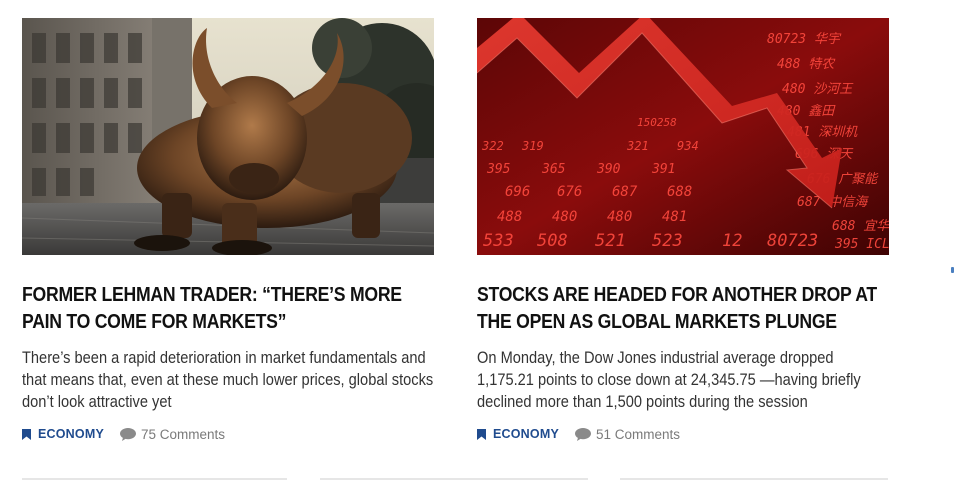 The height and width of the screenshot is (481, 955). Describe the element at coordinates (553, 169) in the screenshot. I see `ticker-number: 365` at that location.